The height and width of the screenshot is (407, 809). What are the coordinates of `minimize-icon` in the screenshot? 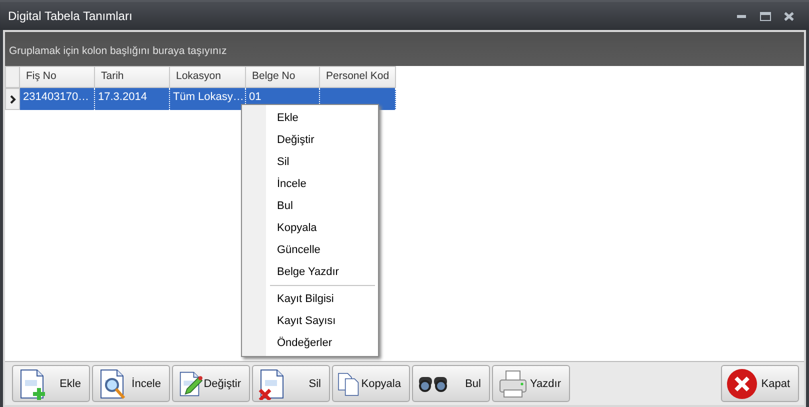 It's located at (741, 16).